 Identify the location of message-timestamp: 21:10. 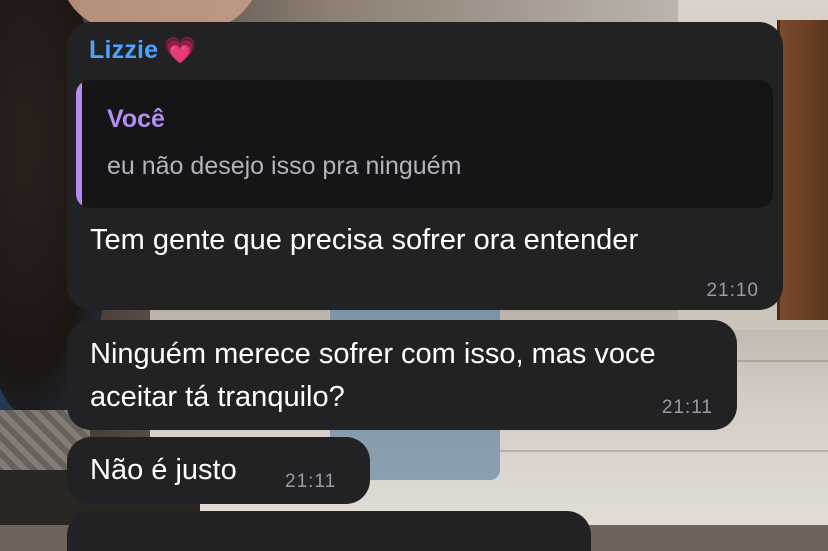
(732, 290).